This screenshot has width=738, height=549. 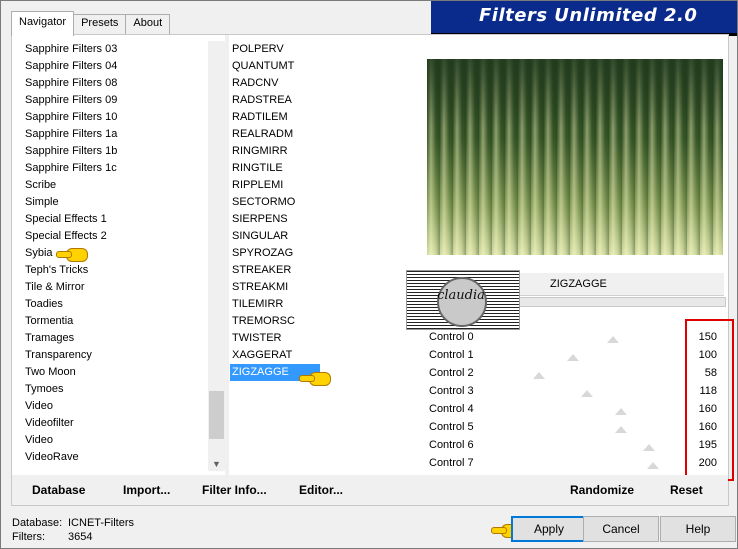 I want to click on category-item: Tormentia, so click(x=112, y=321).